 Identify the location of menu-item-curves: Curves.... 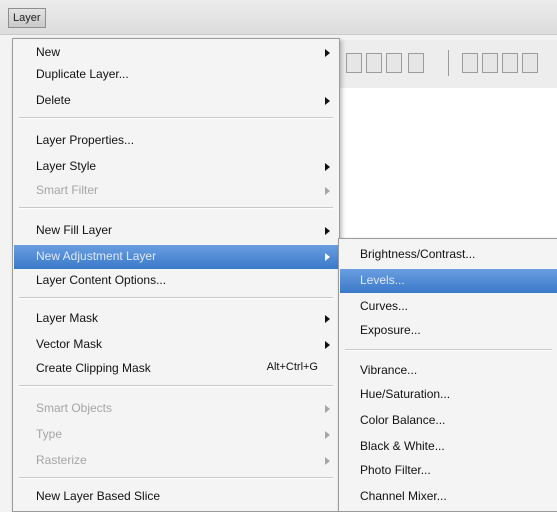
(448, 307).